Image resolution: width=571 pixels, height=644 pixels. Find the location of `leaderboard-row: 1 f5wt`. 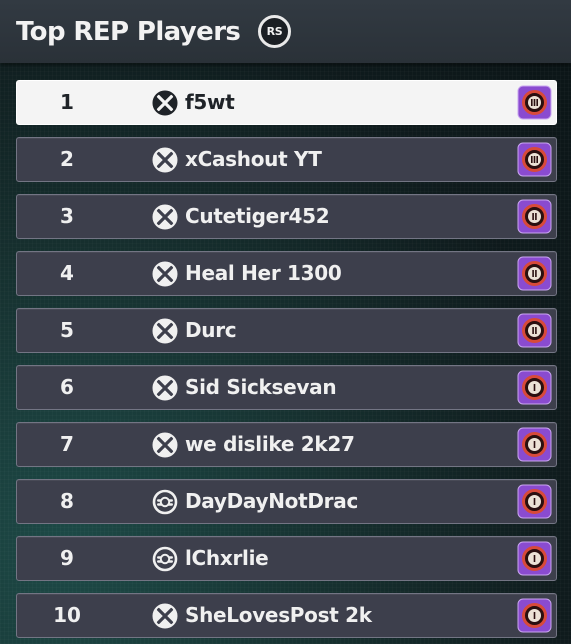

leaderboard-row: 1 f5wt is located at coordinates (286, 102).